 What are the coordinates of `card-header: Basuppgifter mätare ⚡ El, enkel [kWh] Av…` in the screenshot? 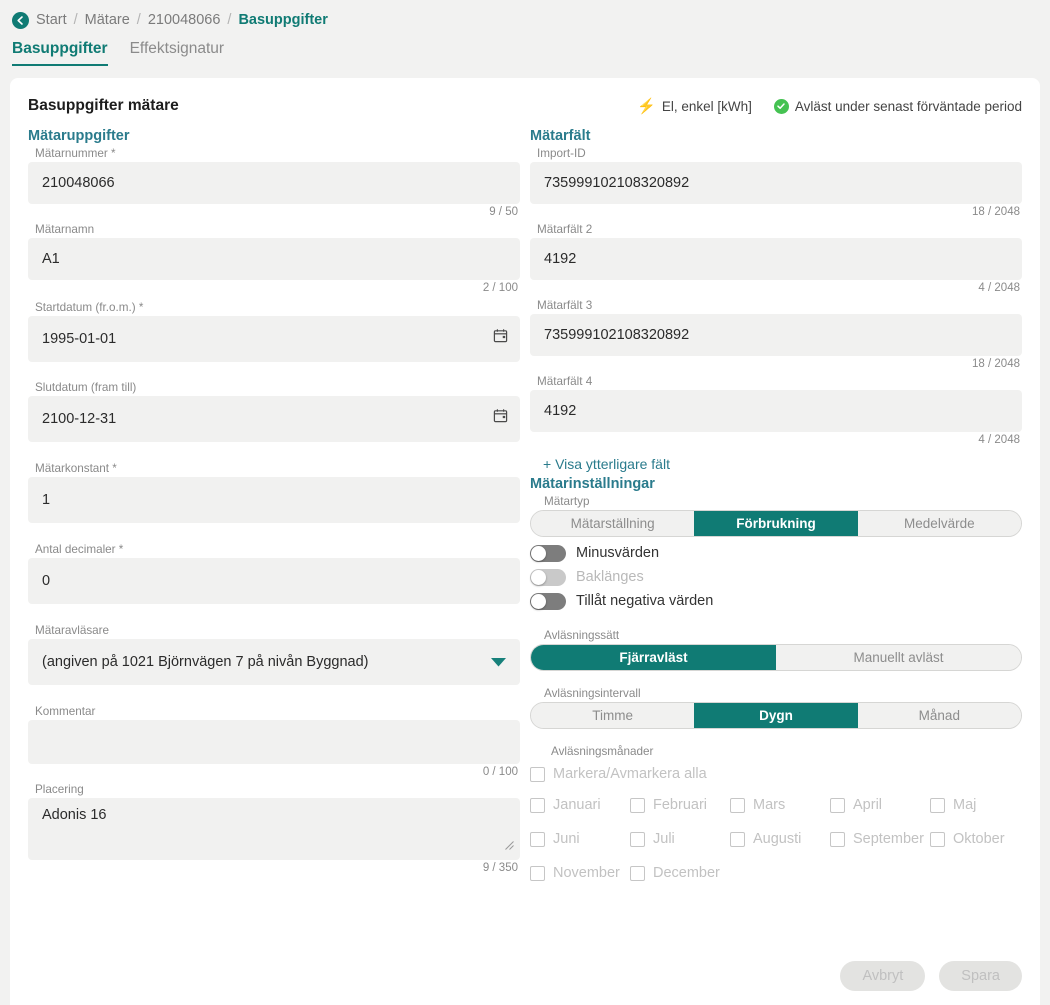 It's located at (525, 106).